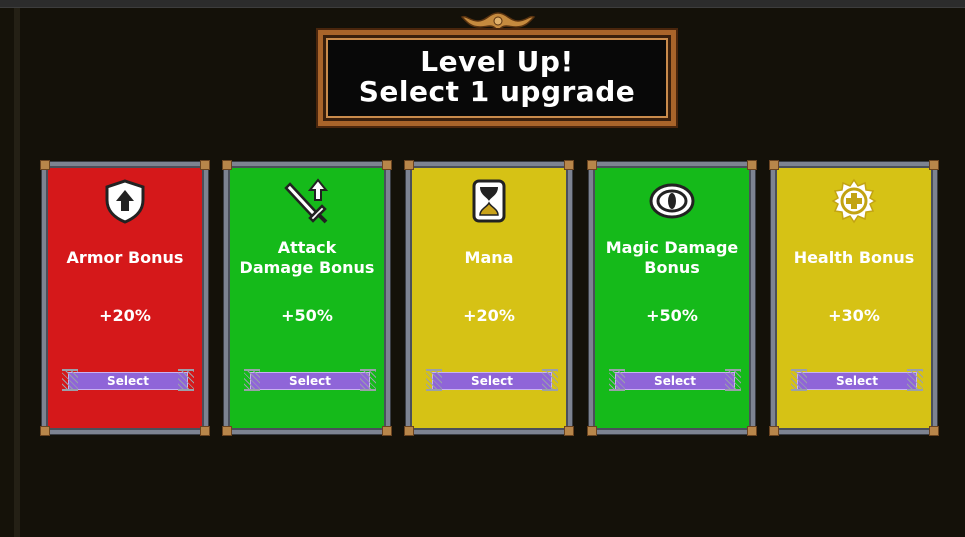 This screenshot has height=537, width=965. What do you see at coordinates (489, 201) in the screenshot?
I see `hourglass-icon` at bounding box center [489, 201].